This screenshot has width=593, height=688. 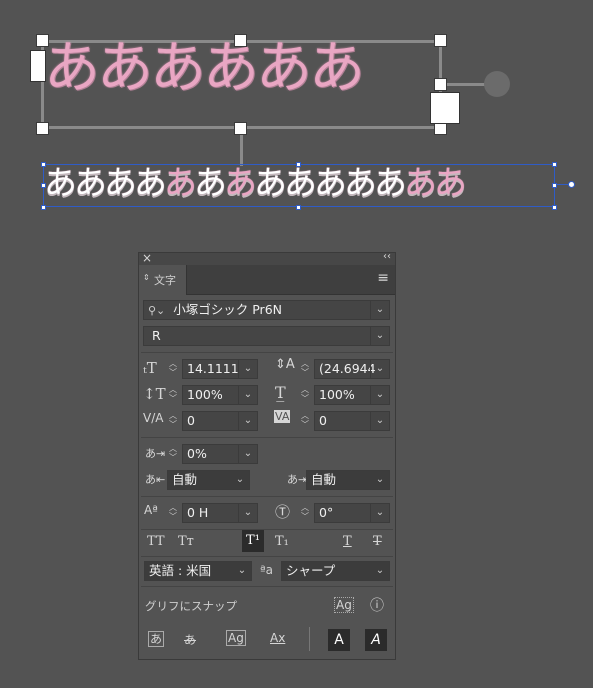 I want to click on font-style-value: R, so click(x=156, y=335).